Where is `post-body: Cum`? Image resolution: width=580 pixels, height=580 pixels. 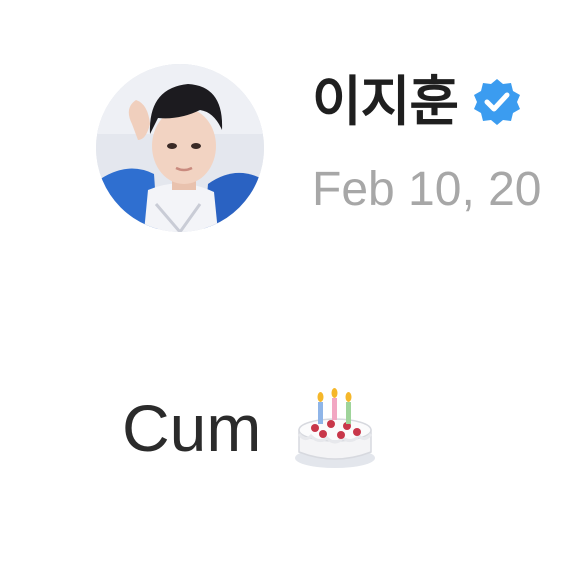
post-body: Cum is located at coordinates (250, 428).